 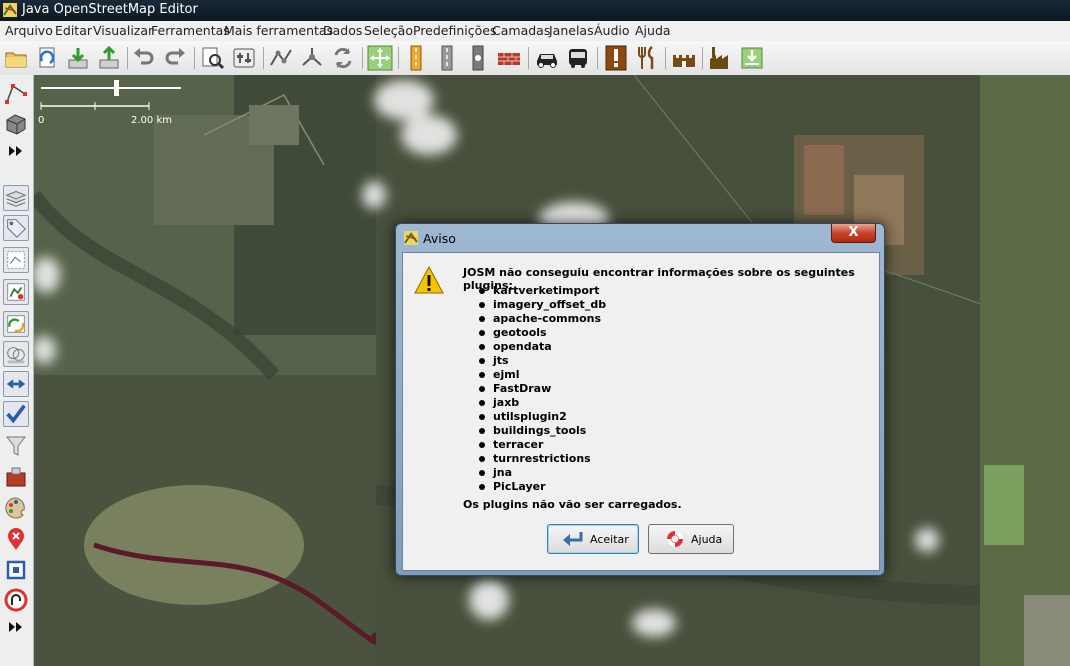 What do you see at coordinates (542, 305) in the screenshot?
I see `plugin-item: imagery_offset_db` at bounding box center [542, 305].